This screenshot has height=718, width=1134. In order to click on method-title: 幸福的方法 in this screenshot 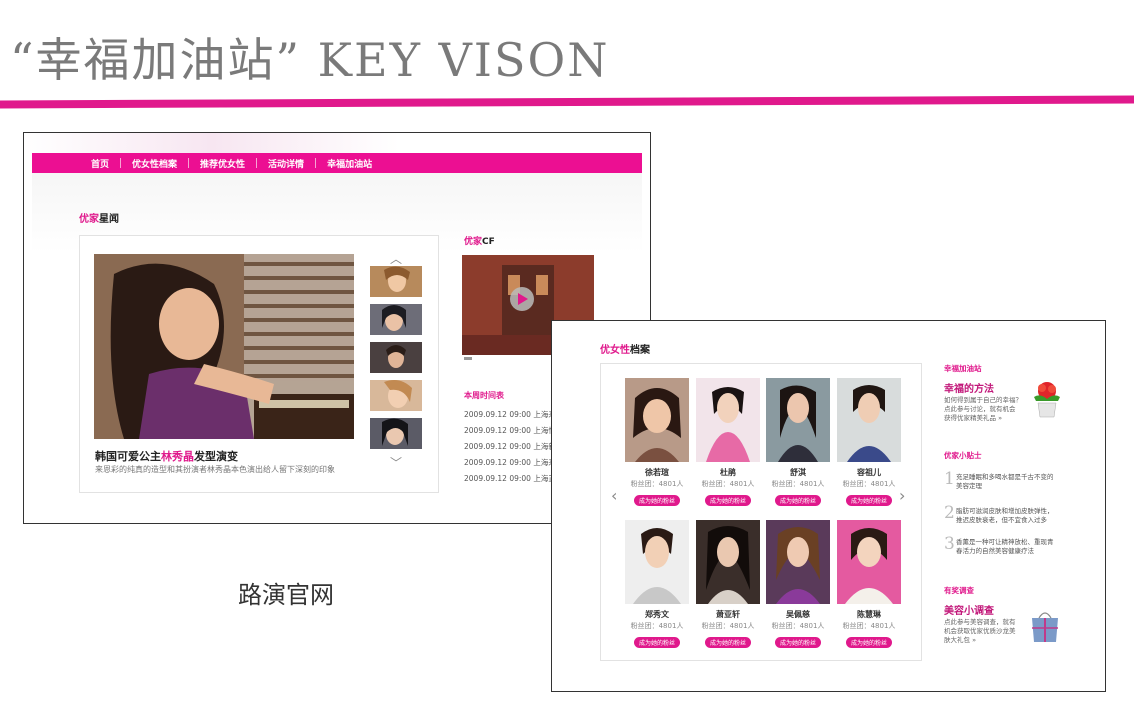, I will do `click(969, 387)`.